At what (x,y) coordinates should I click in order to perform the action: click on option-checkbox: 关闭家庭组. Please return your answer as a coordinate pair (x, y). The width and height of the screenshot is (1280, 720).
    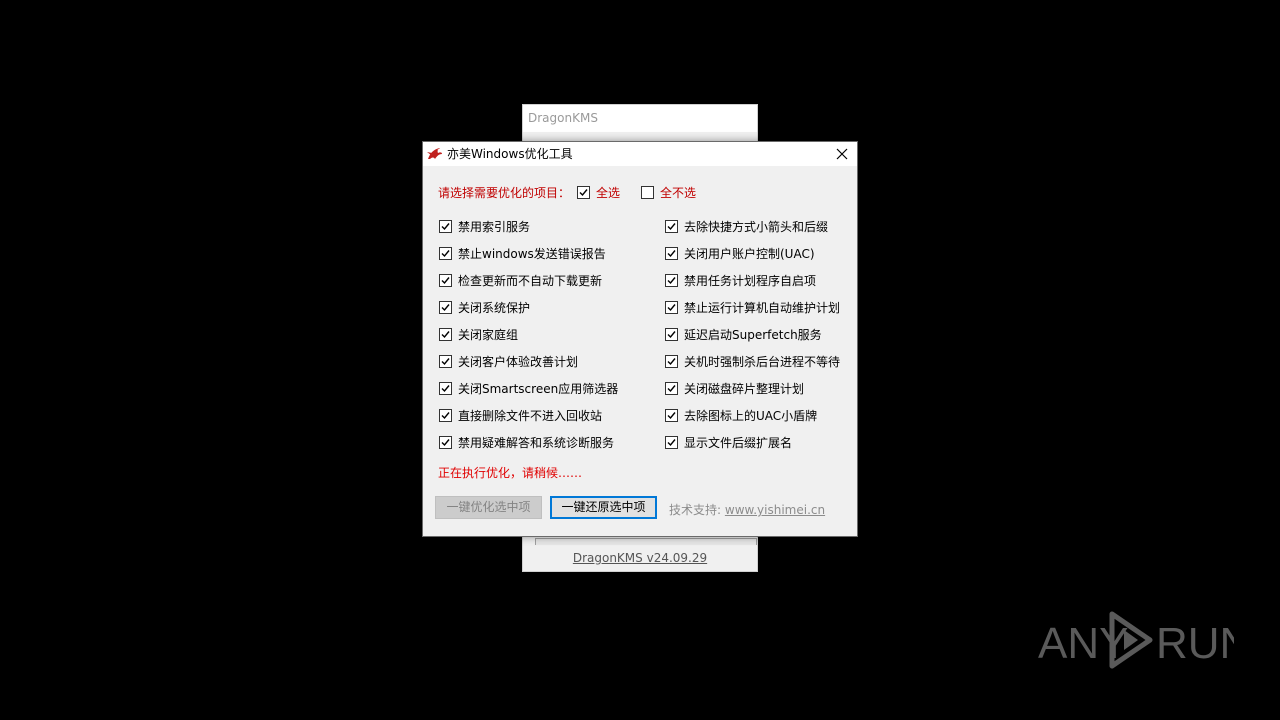
    Looking at the image, I should click on (478, 334).